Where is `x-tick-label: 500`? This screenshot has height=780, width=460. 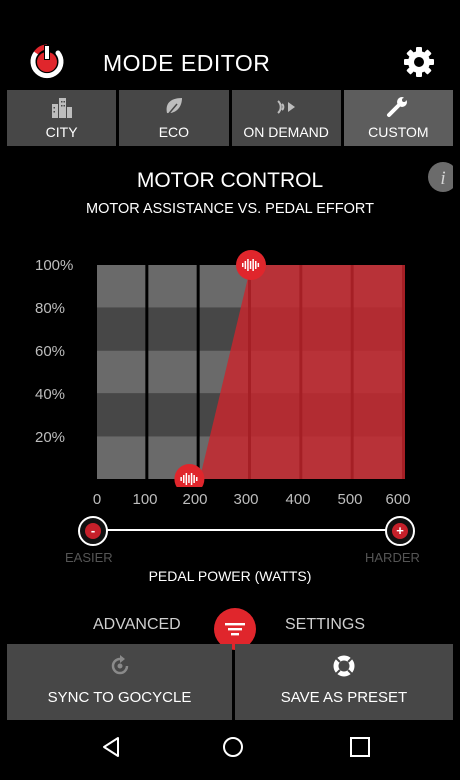 x-tick-label: 500 is located at coordinates (350, 499).